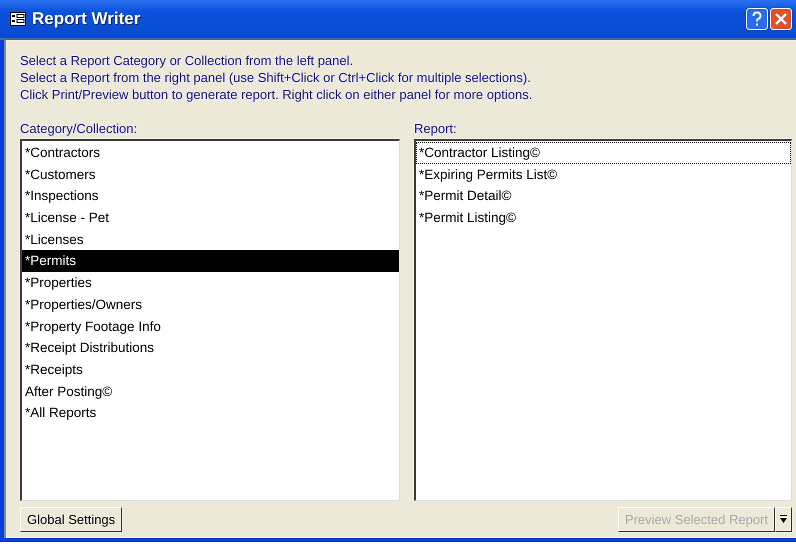 This screenshot has height=550, width=796. Describe the element at coordinates (210, 218) in the screenshot. I see `list-item: *License - Pet` at that location.